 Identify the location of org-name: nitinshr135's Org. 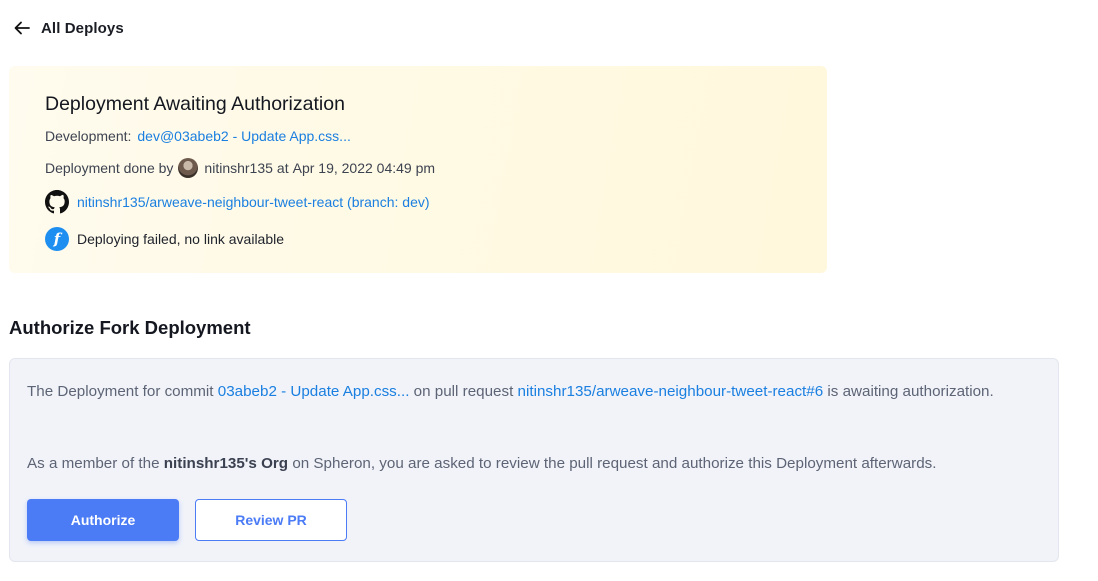
(226, 463).